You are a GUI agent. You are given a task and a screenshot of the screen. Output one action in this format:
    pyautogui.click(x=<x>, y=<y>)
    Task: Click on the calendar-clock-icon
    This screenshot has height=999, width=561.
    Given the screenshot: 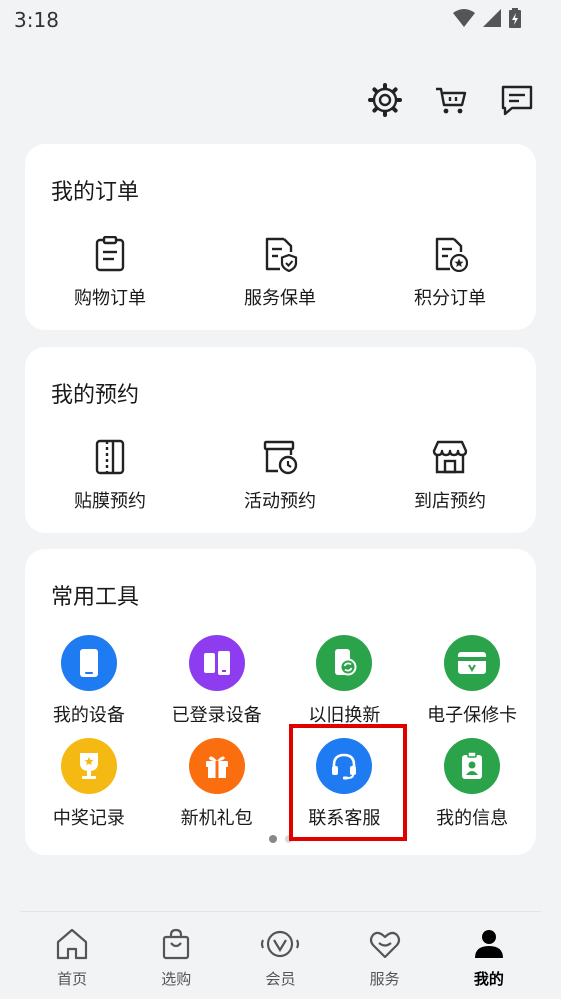 What is the action you would take?
    pyautogui.click(x=280, y=457)
    